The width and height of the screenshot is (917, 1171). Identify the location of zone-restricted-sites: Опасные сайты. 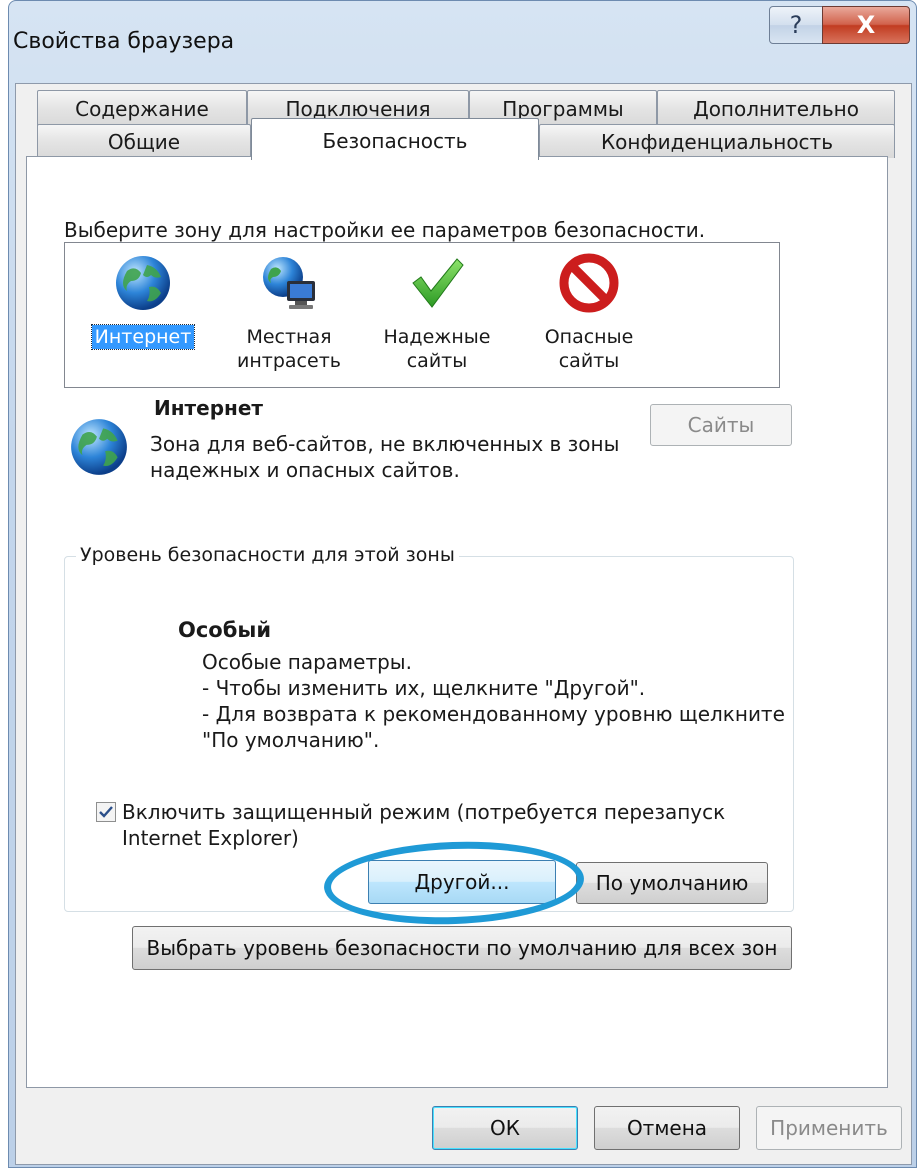
(589, 315).